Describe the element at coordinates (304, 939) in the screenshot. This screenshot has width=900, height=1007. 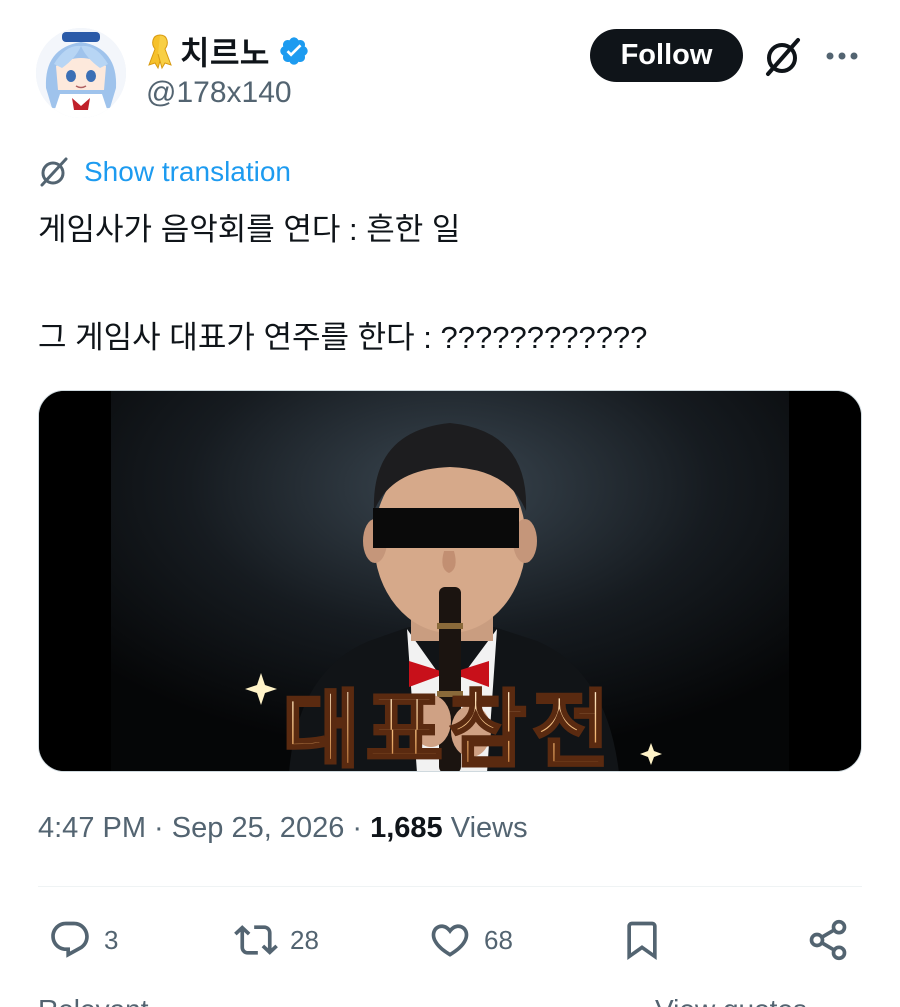
I see `retweet-count: 28` at that location.